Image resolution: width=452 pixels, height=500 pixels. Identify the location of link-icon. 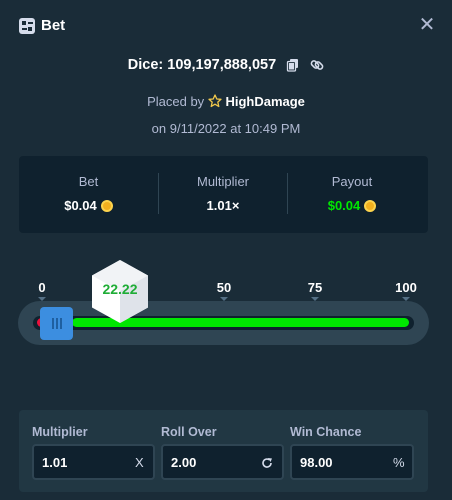
(317, 65).